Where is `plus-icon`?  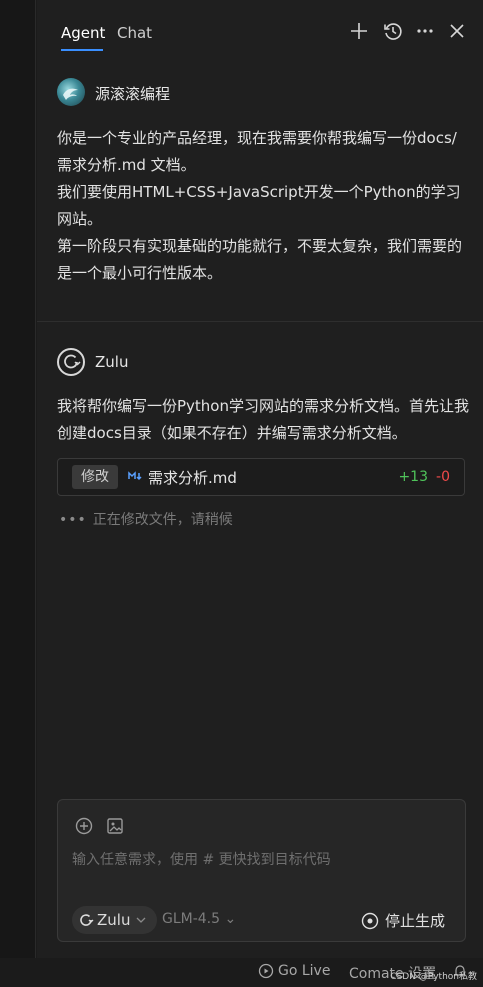 plus-icon is located at coordinates (359, 31).